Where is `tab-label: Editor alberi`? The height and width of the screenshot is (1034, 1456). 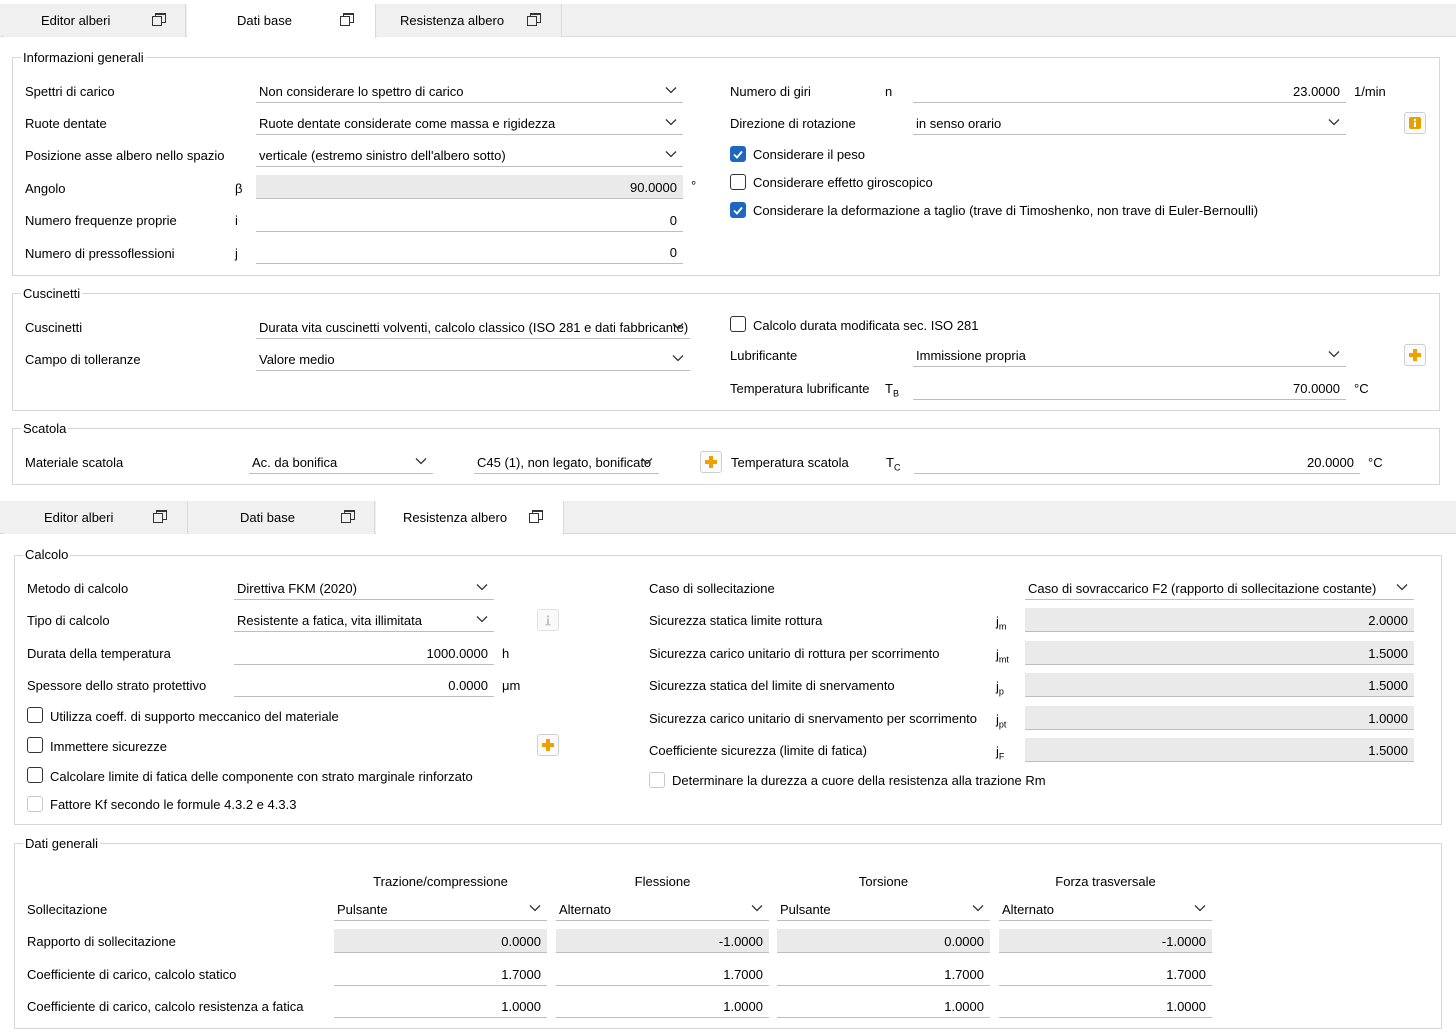 tab-label: Editor alberi is located at coordinates (76, 20).